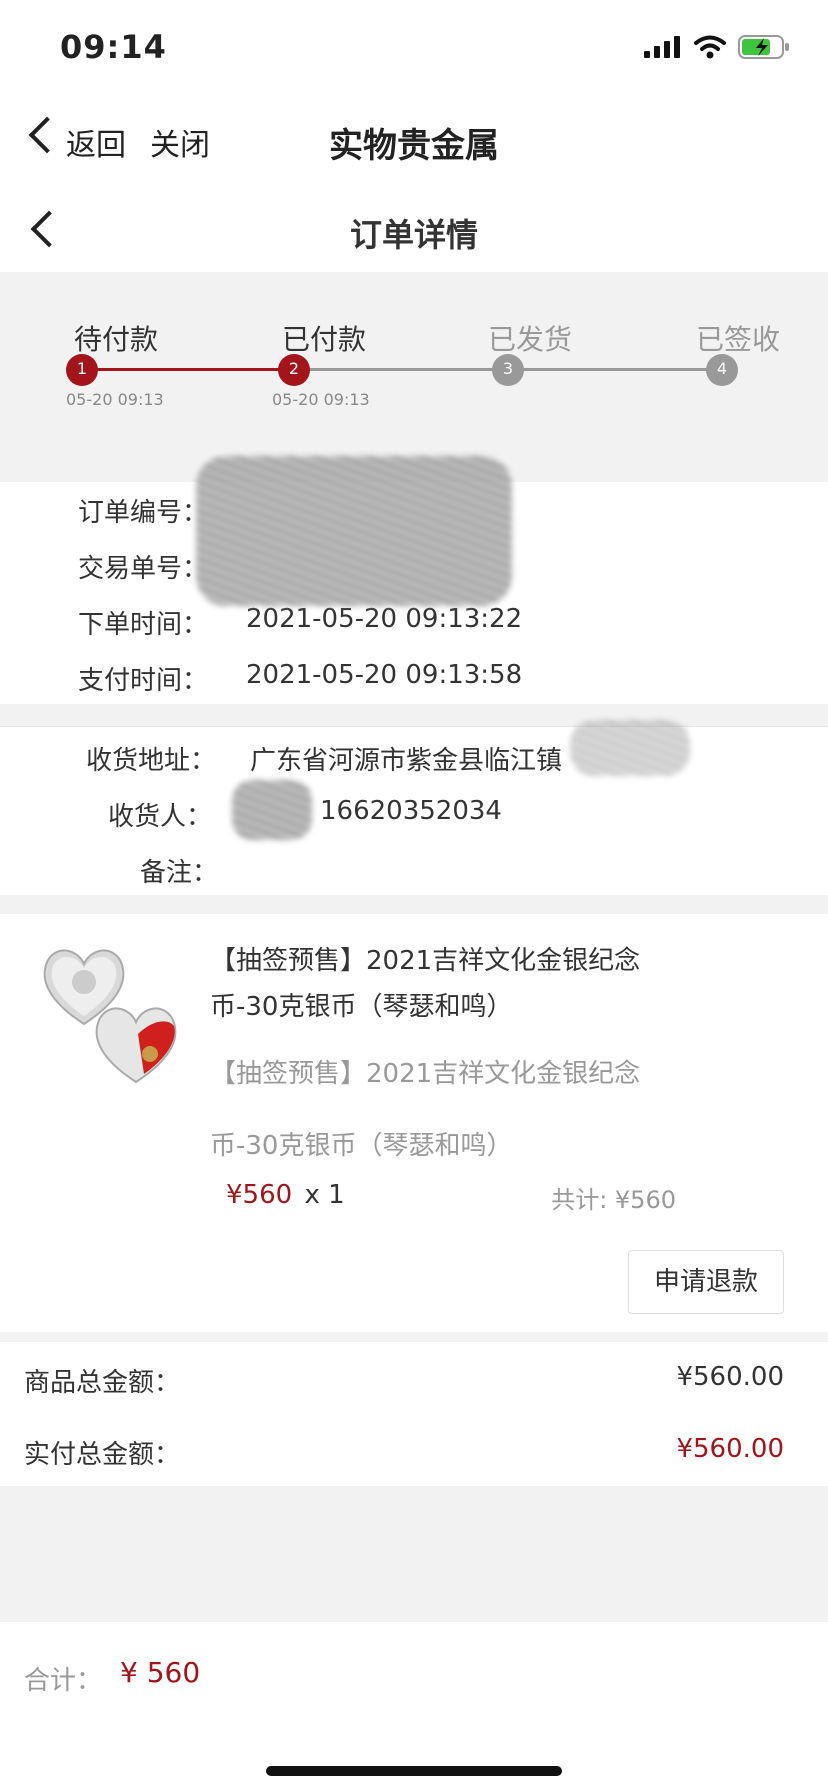  I want to click on step-dot-4: 4, so click(722, 370).